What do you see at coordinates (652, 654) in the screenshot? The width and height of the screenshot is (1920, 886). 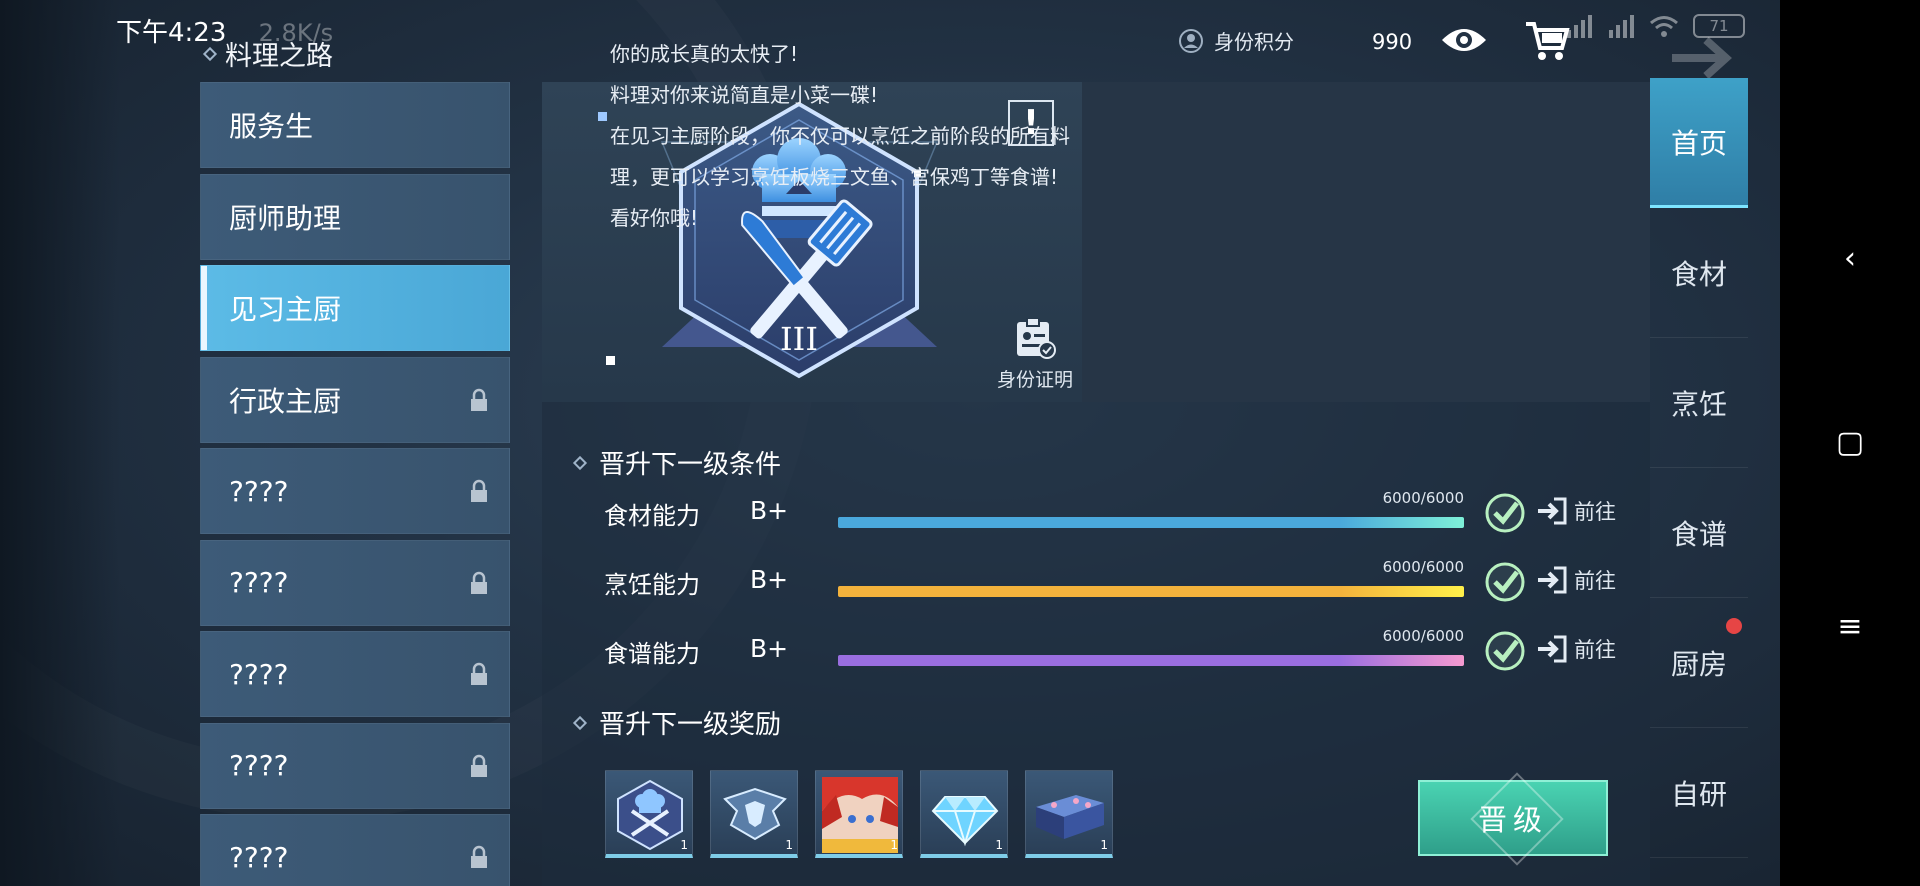 I see `condition-label: 食谱能力` at bounding box center [652, 654].